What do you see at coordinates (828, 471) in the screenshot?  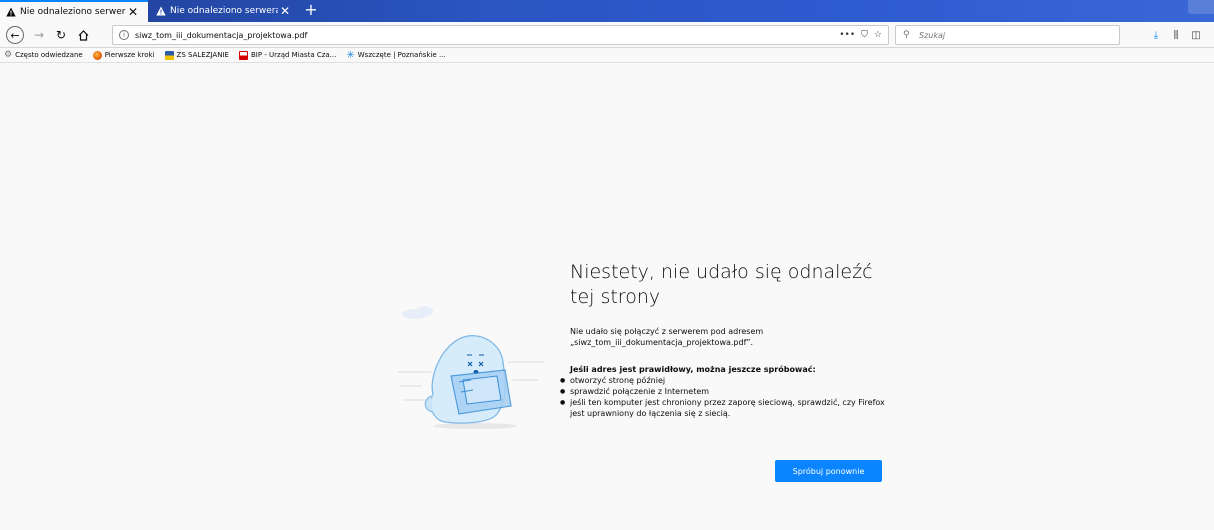 I see `try-again-button: Spróbuj ponownie` at bounding box center [828, 471].